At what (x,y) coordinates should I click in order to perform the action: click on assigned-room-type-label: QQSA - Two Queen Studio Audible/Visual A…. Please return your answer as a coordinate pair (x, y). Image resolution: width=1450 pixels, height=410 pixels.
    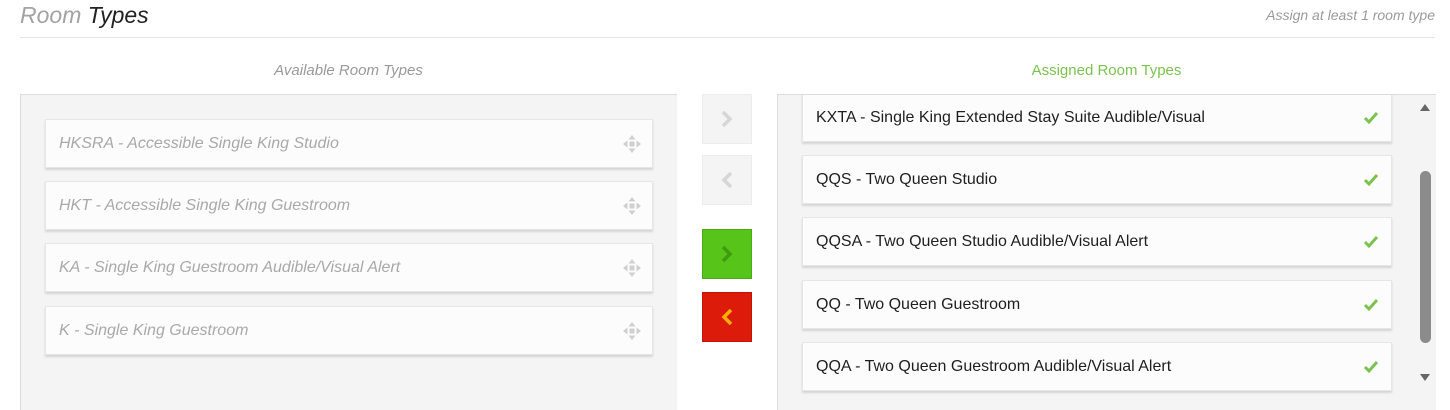
    Looking at the image, I should click on (982, 241).